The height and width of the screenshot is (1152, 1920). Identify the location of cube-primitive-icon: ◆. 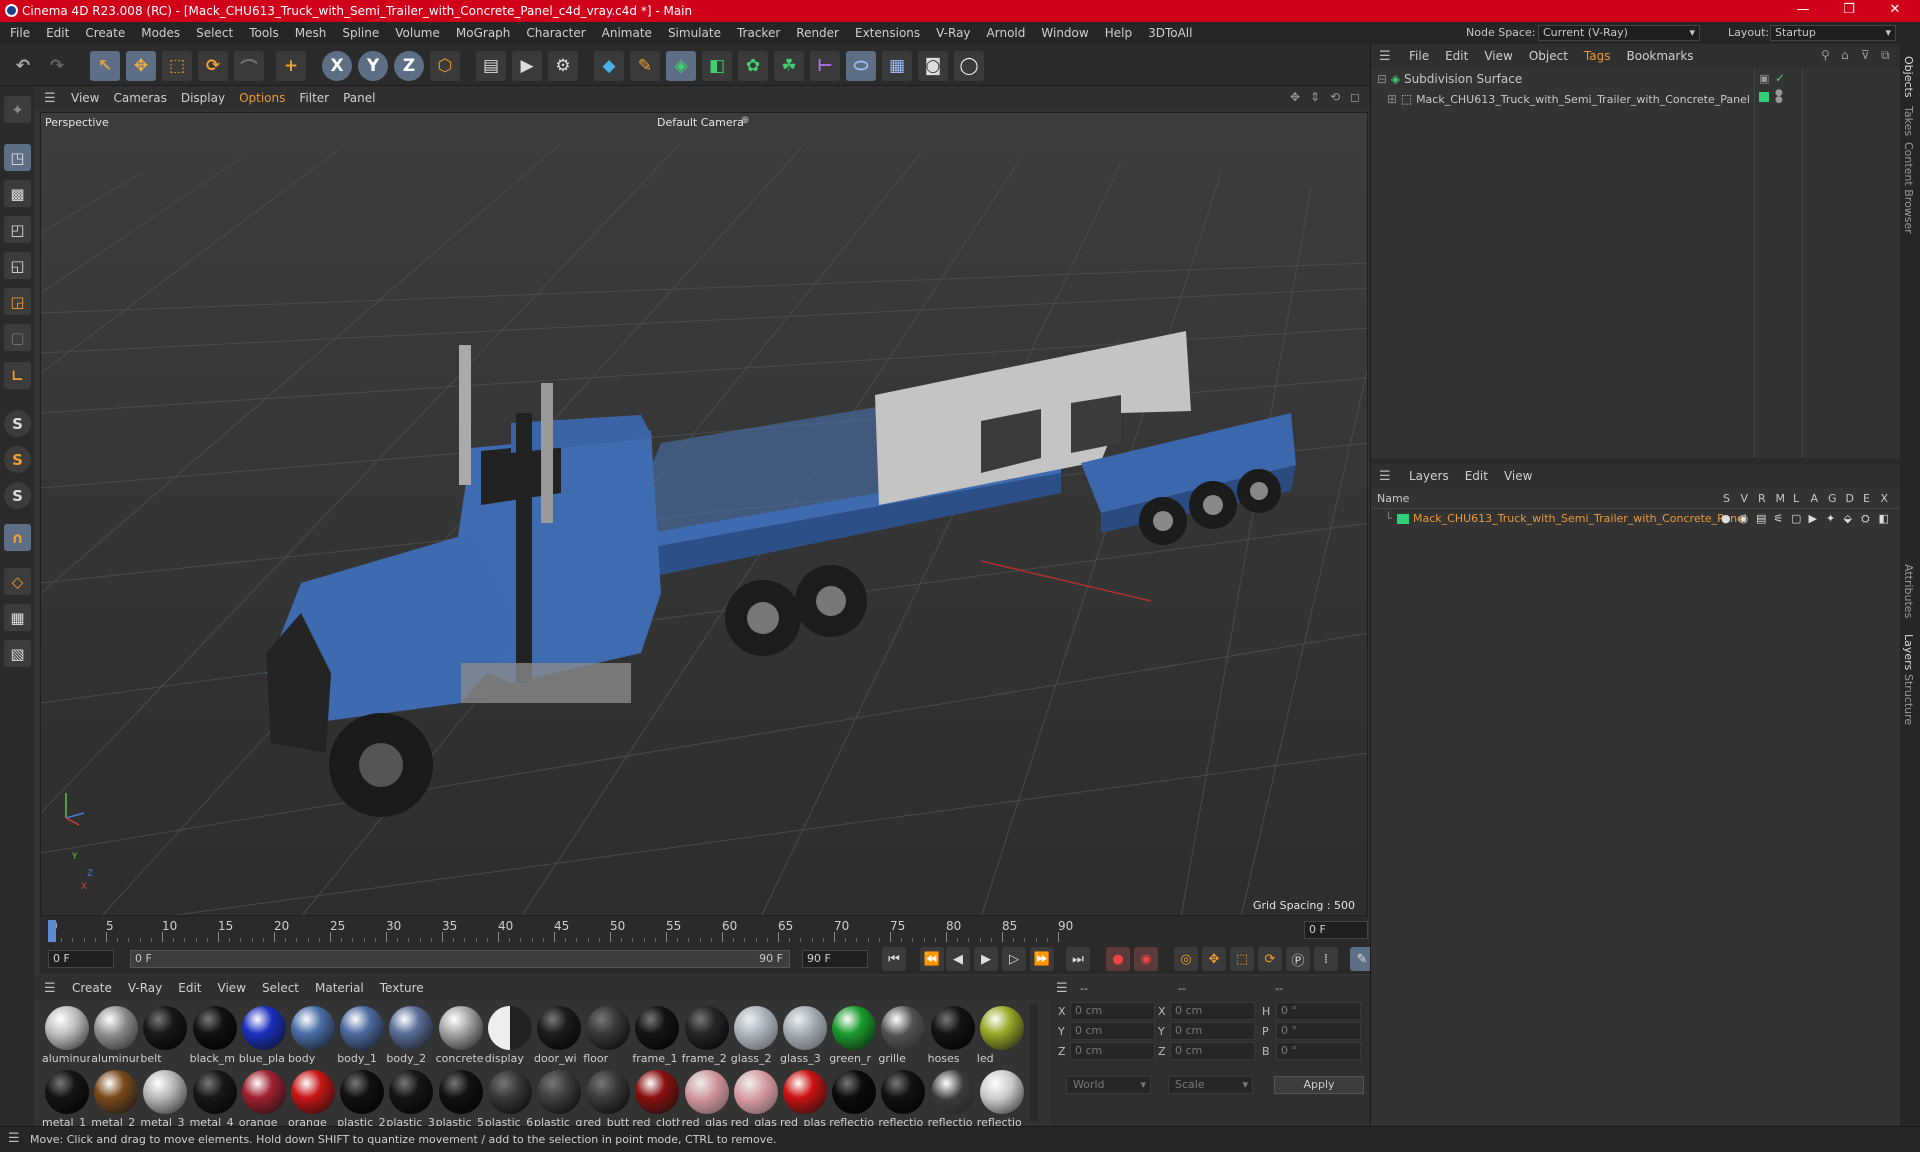
(609, 66).